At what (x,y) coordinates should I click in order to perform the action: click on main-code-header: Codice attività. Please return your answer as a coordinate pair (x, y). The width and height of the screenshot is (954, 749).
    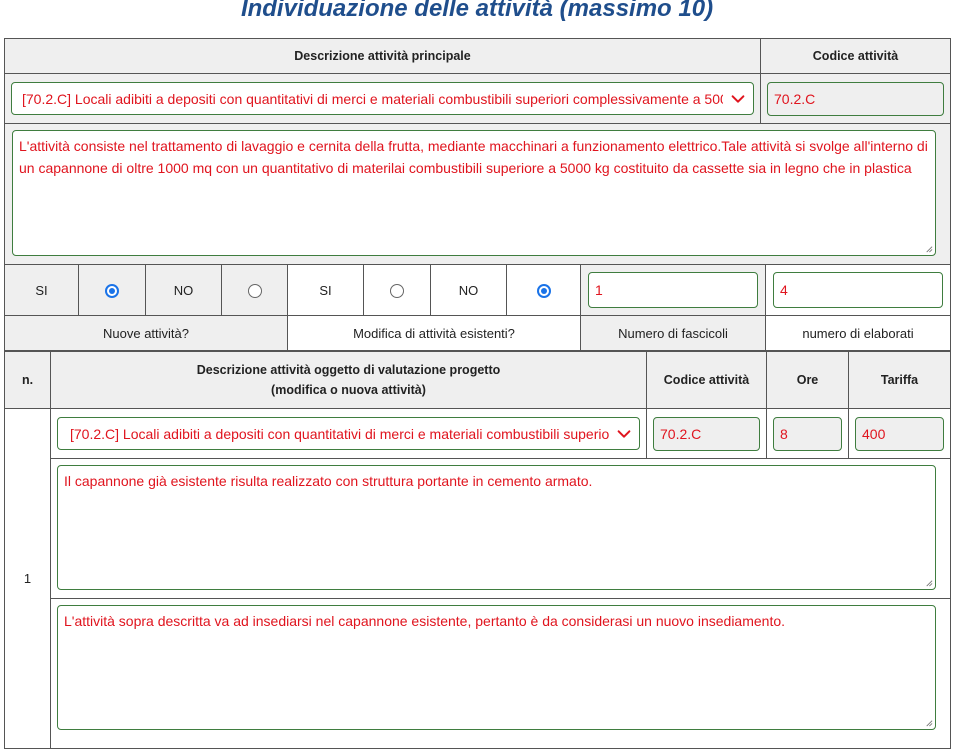
    Looking at the image, I should click on (855, 56).